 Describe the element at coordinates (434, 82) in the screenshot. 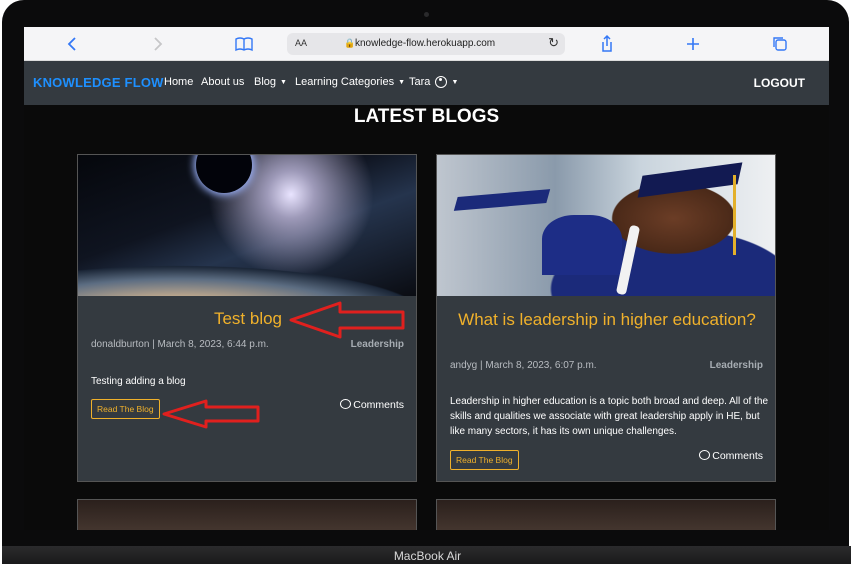

I see `nav-user-dropdown: Tara ▼` at that location.